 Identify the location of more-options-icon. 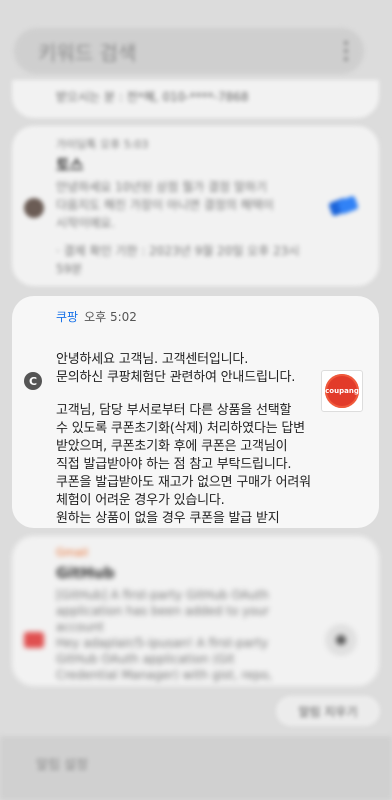
(346, 51).